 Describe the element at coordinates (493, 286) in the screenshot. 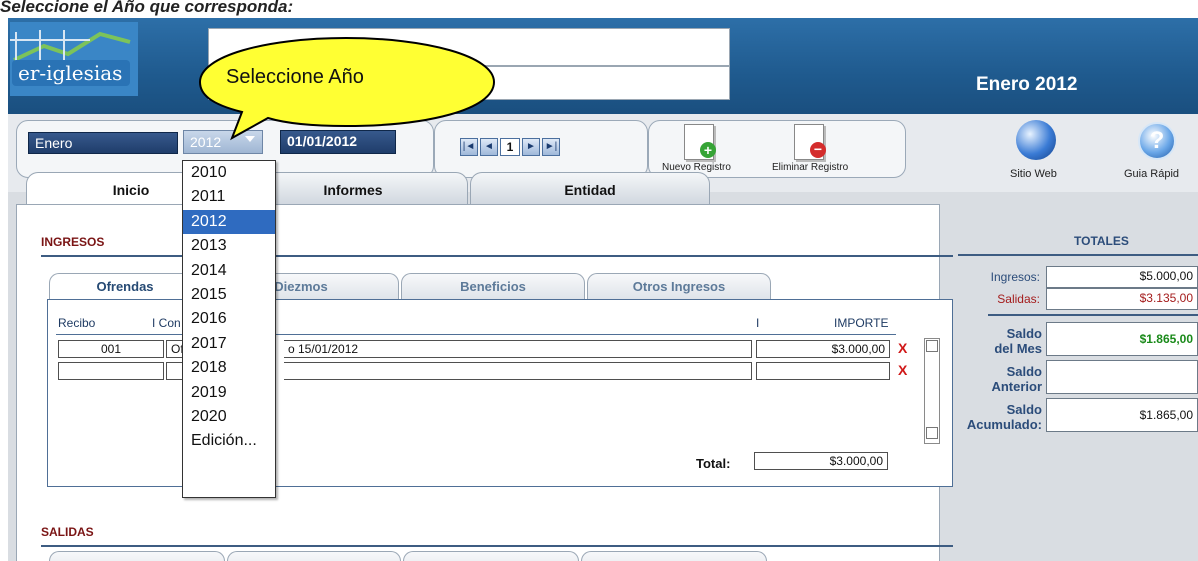

I see `subtab-beneficios: Beneficios` at that location.